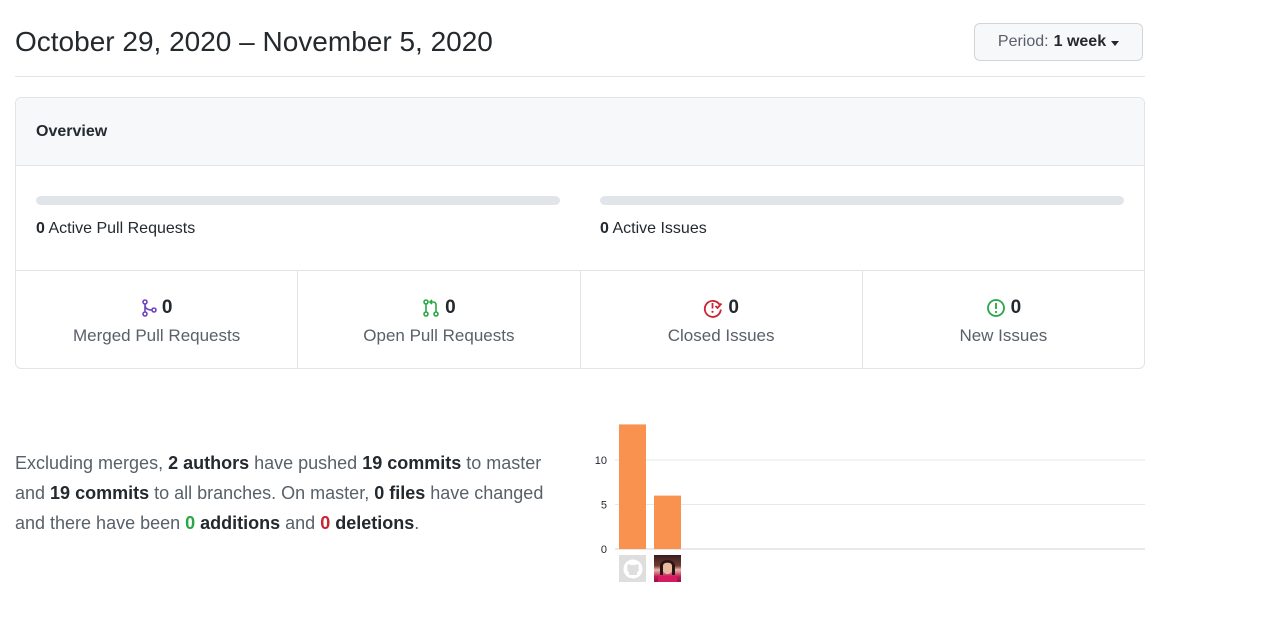  Describe the element at coordinates (733, 307) in the screenshot. I see `closed-issues-count: 0` at that location.